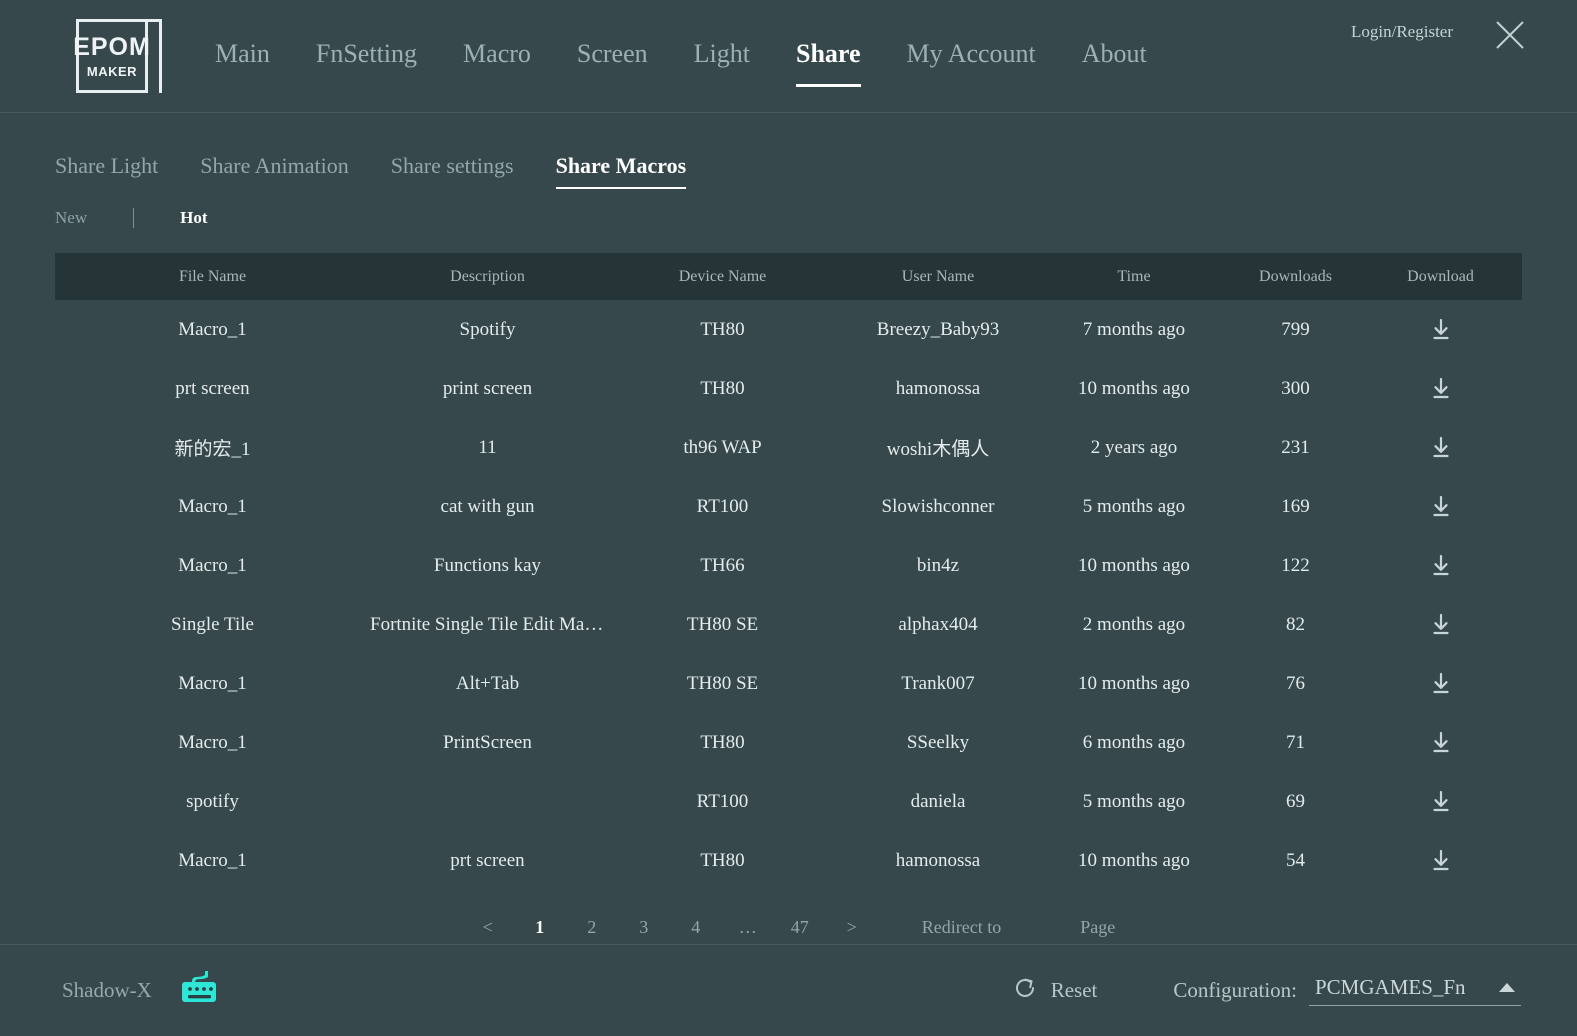  What do you see at coordinates (274, 171) in the screenshot?
I see `tab-share-animation: Share Animation` at bounding box center [274, 171].